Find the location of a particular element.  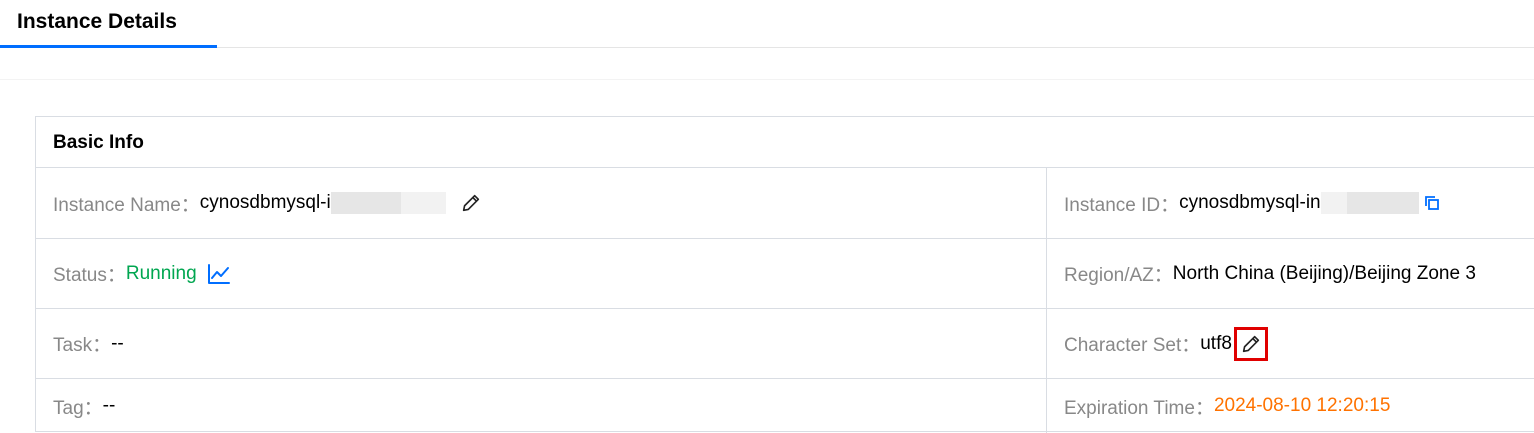

charset-value: utf8 is located at coordinates (1216, 343).